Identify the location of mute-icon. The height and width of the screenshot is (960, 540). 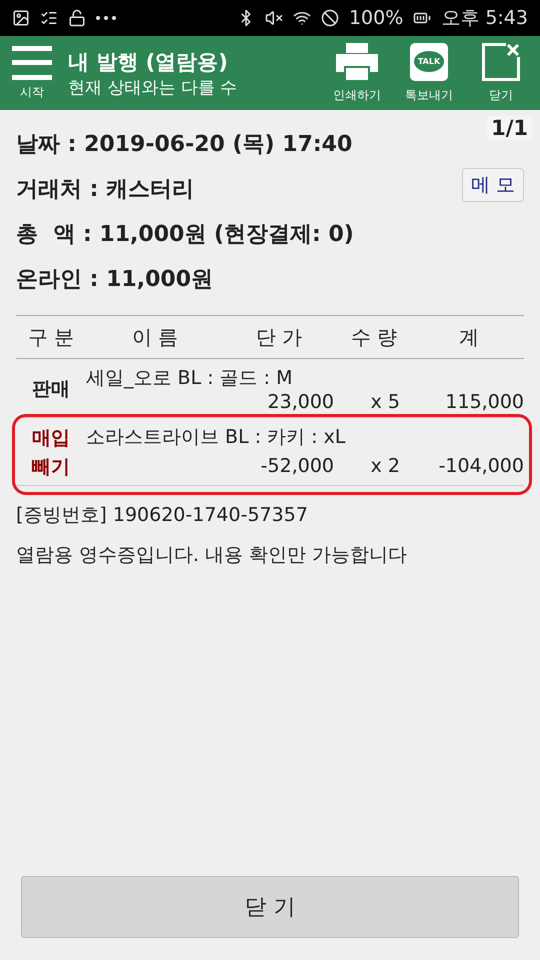
(273, 18).